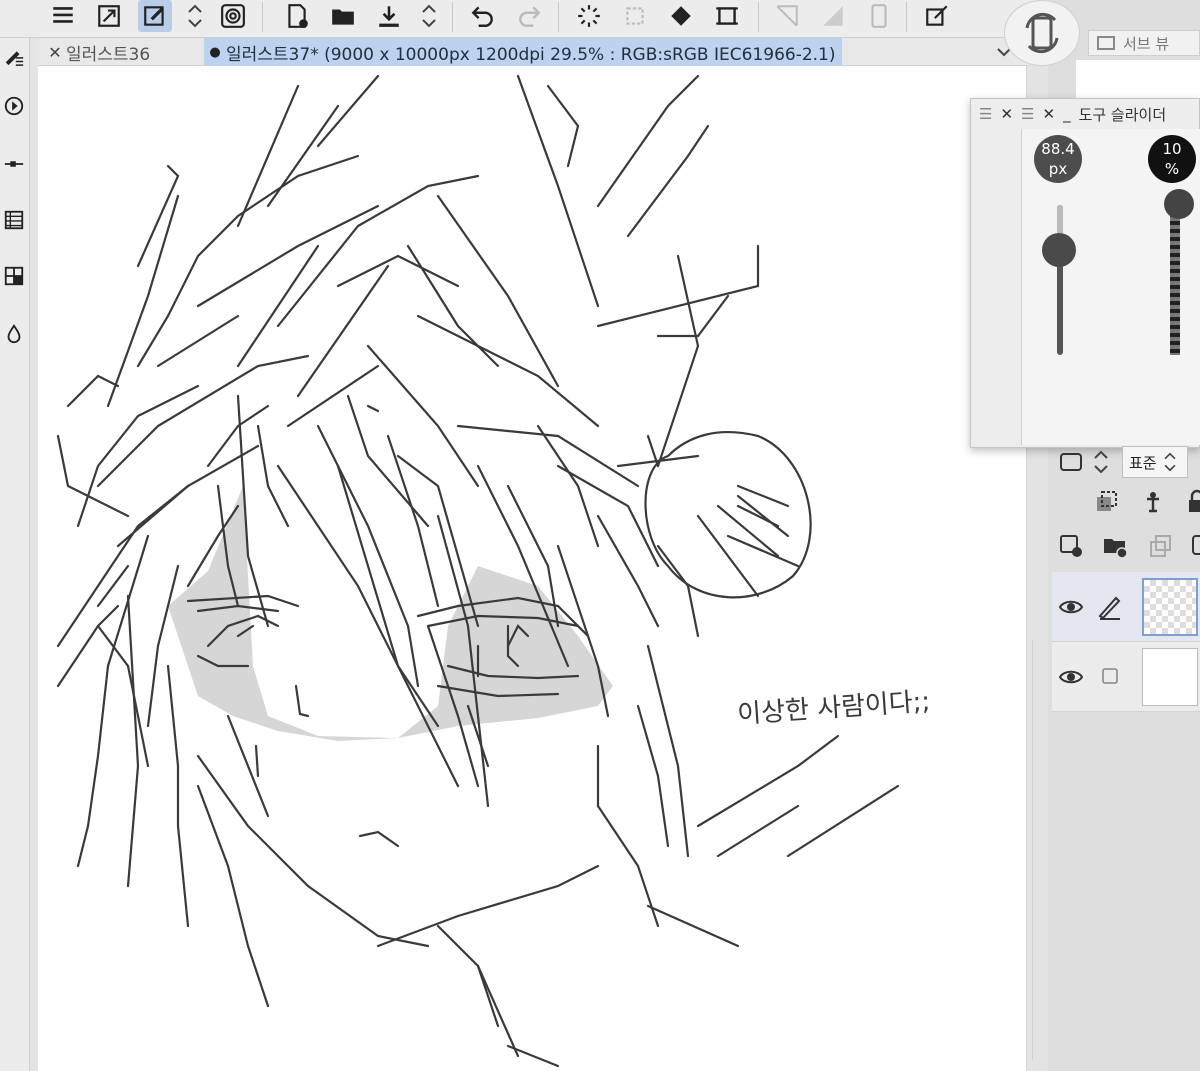  Describe the element at coordinates (1071, 462) in the screenshot. I see `layer-color-select` at that location.